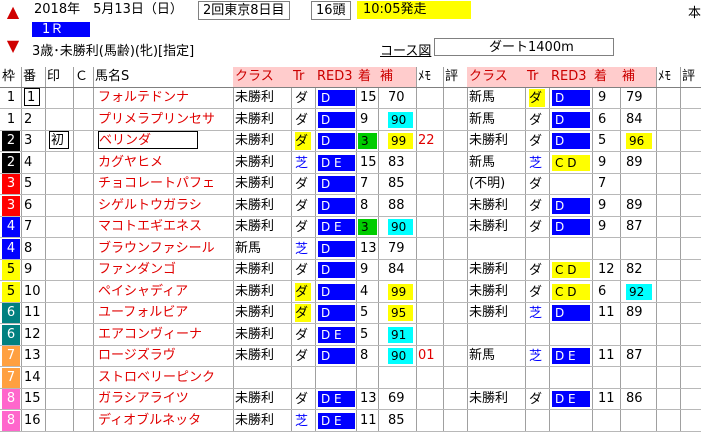  What do you see at coordinates (396, 162) in the screenshot?
I see `hosei-value: 83` at bounding box center [396, 162].